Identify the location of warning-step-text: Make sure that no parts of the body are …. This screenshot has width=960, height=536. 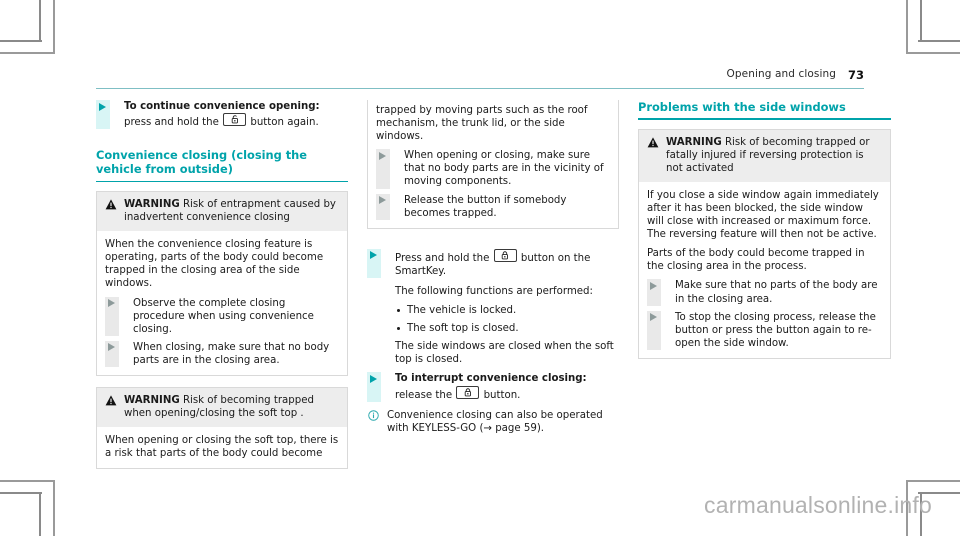
(776, 292).